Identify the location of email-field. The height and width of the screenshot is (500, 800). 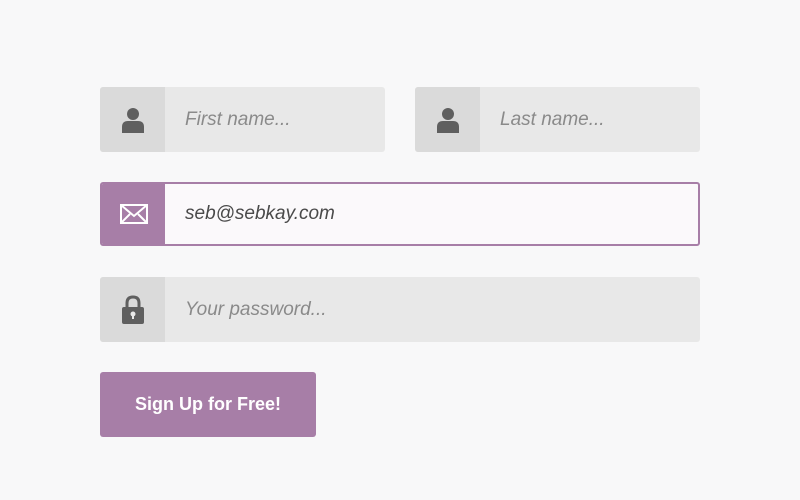
(400, 214).